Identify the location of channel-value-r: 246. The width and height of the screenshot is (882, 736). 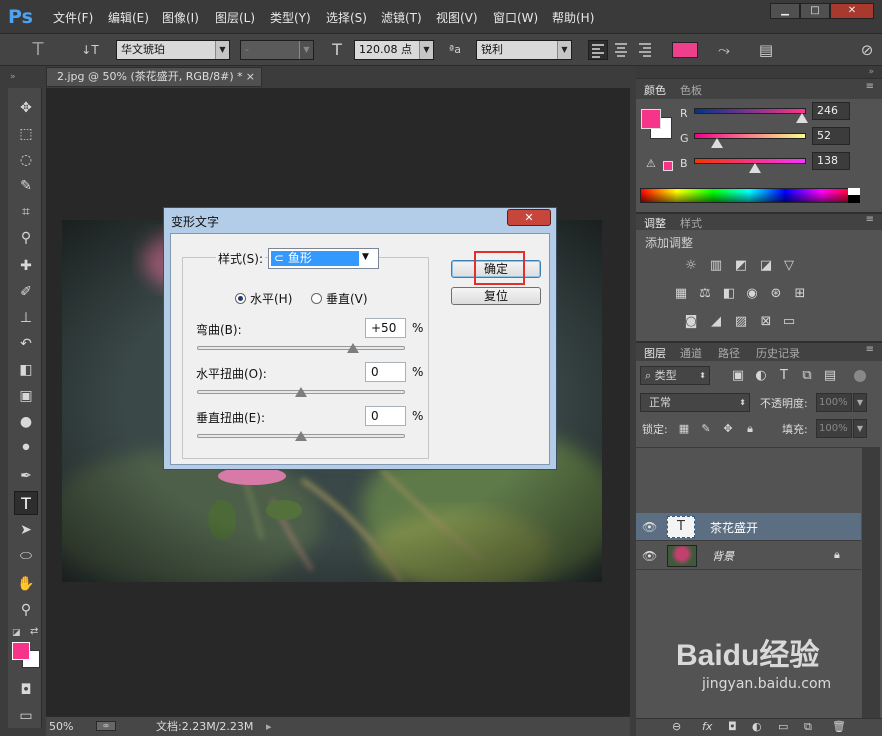
(831, 111).